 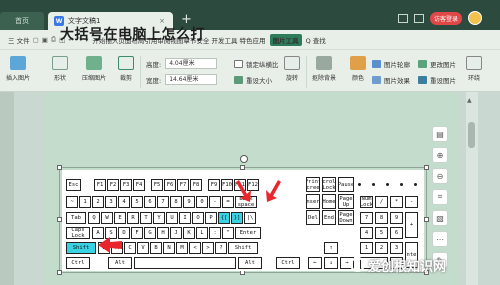 I want to click on tab-picture-tools: 图片工具, so click(x=285, y=39).